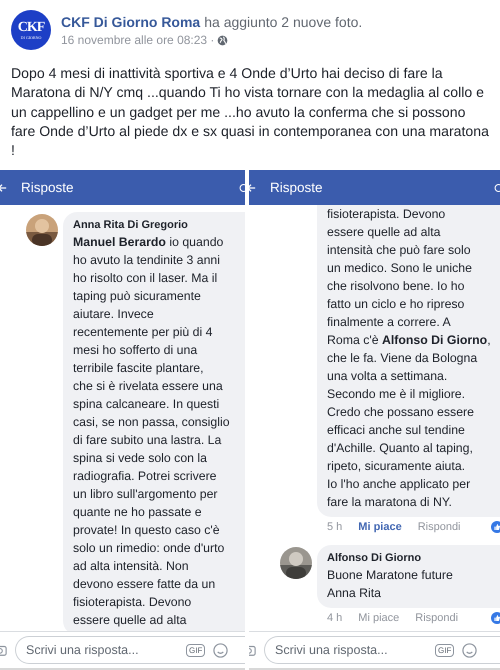  What do you see at coordinates (137, 40) in the screenshot?
I see `post-time: 16 novembre alle ore 08:23 ·` at bounding box center [137, 40].